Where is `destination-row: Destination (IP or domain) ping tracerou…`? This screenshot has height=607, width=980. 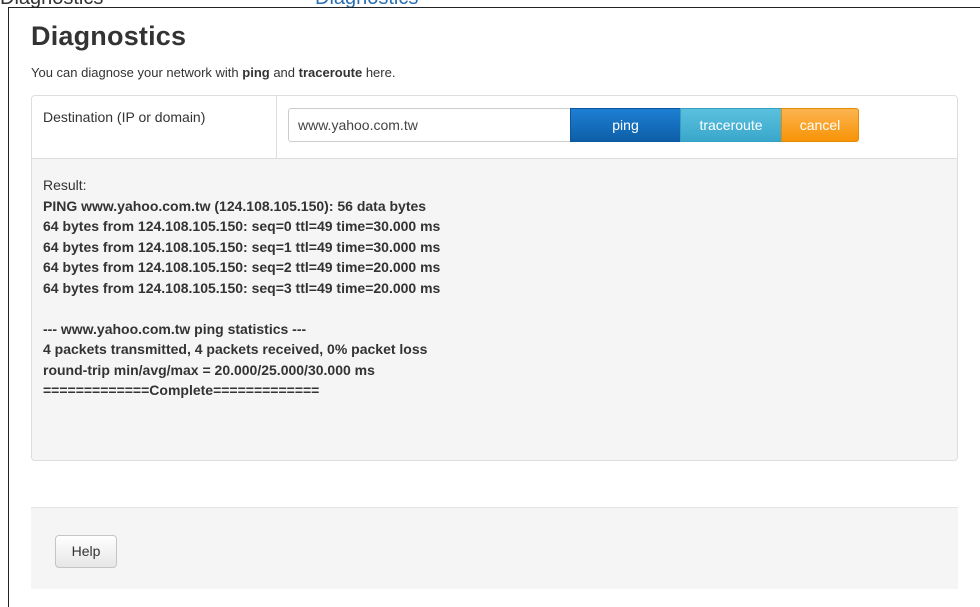 destination-row: Destination (IP or domain) ping tracerou… is located at coordinates (494, 127).